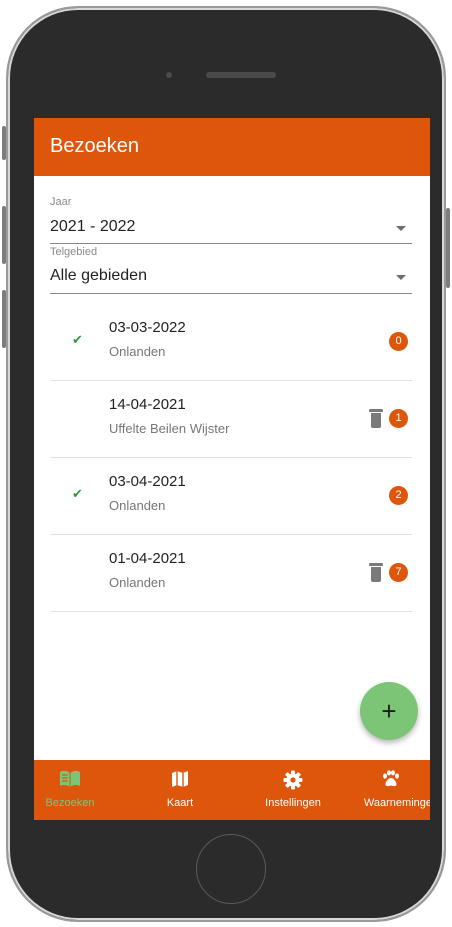  I want to click on tab-label: Waarneminge, so click(396, 803).